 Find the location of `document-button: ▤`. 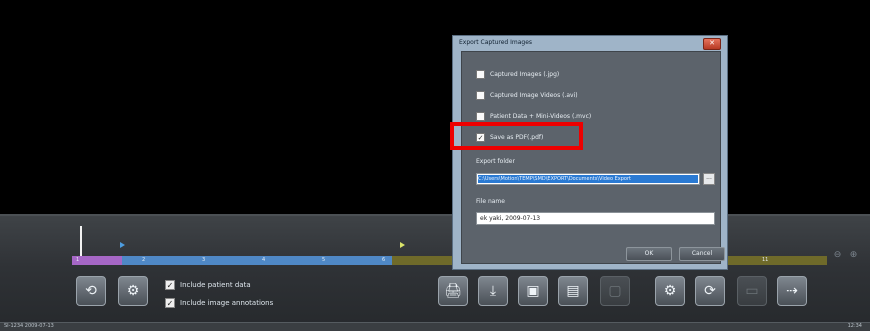

document-button: ▤ is located at coordinates (573, 291).